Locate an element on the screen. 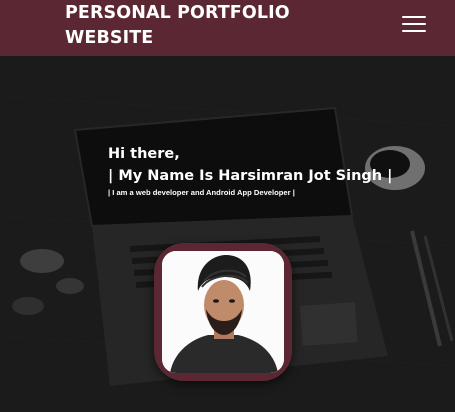 The width and height of the screenshot is (455, 412). site-title: PERSONAL PORTFOLIO WEBSITE is located at coordinates (195, 26).